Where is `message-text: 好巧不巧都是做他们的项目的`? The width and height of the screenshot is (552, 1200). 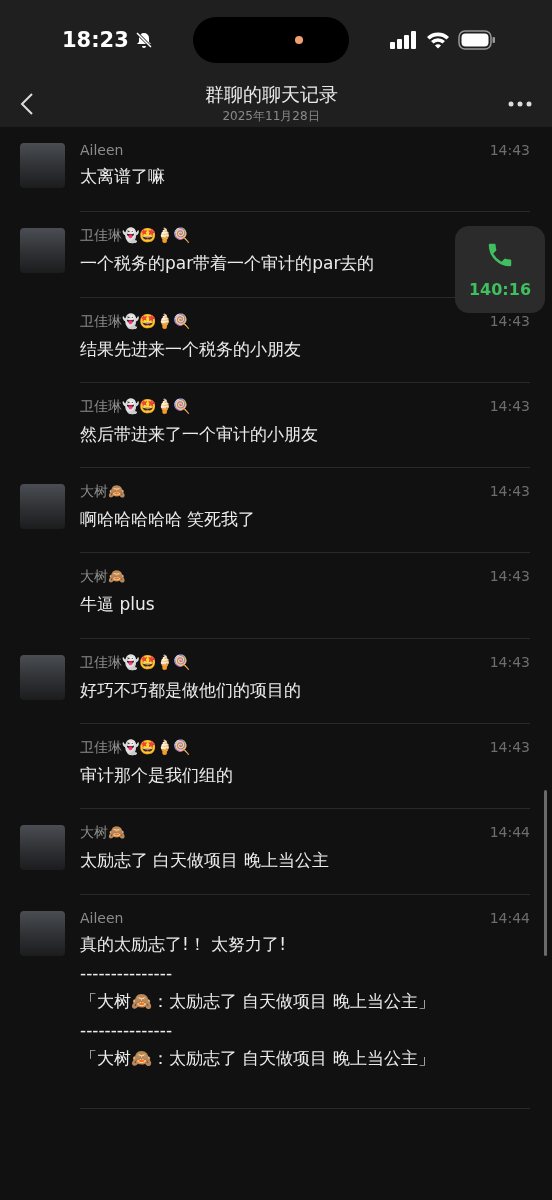 message-text: 好巧不巧都是做他们的项目的 is located at coordinates (190, 690).